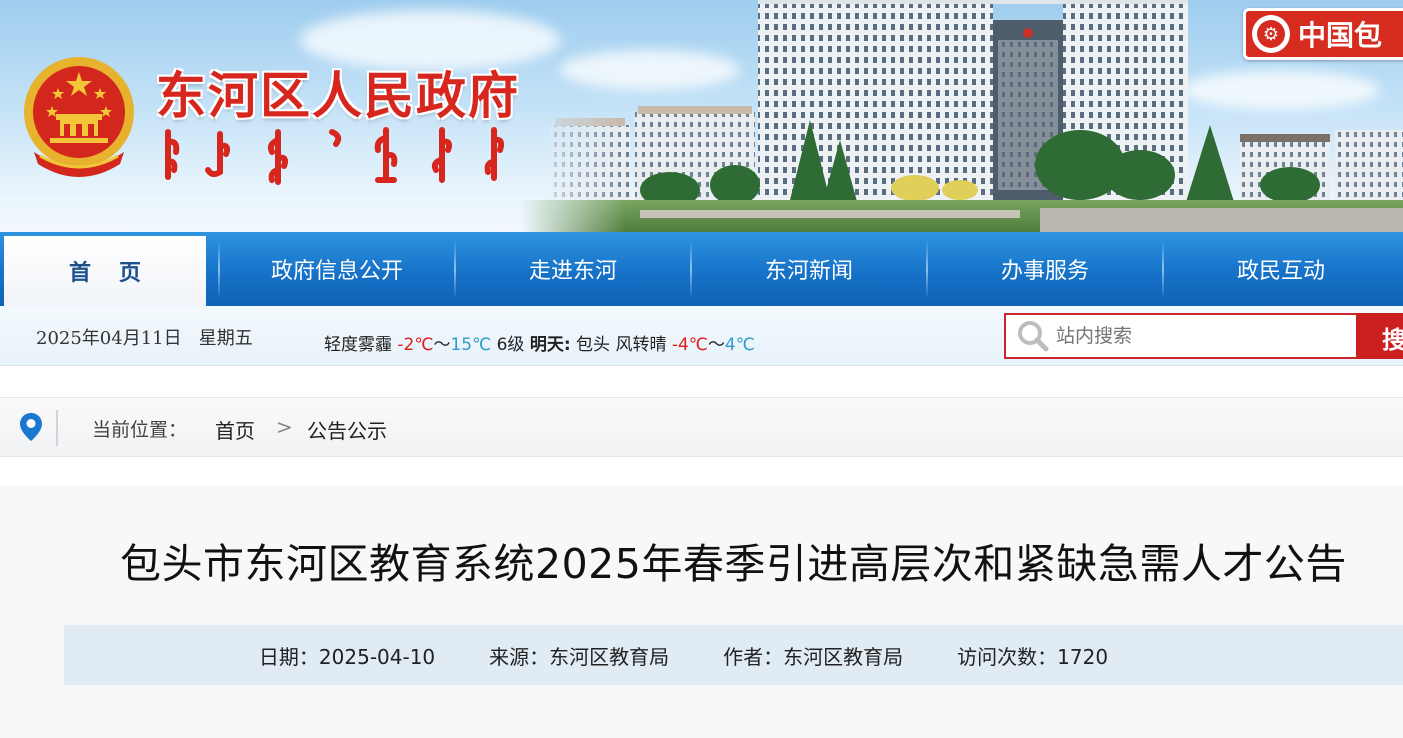  I want to click on search-button: 搜, so click(1379, 336).